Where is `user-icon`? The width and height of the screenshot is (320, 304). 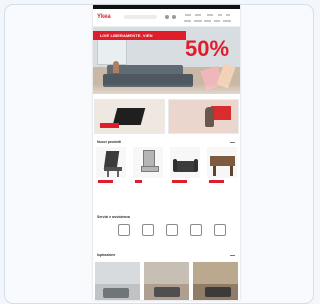 user-icon is located at coordinates (174, 17).